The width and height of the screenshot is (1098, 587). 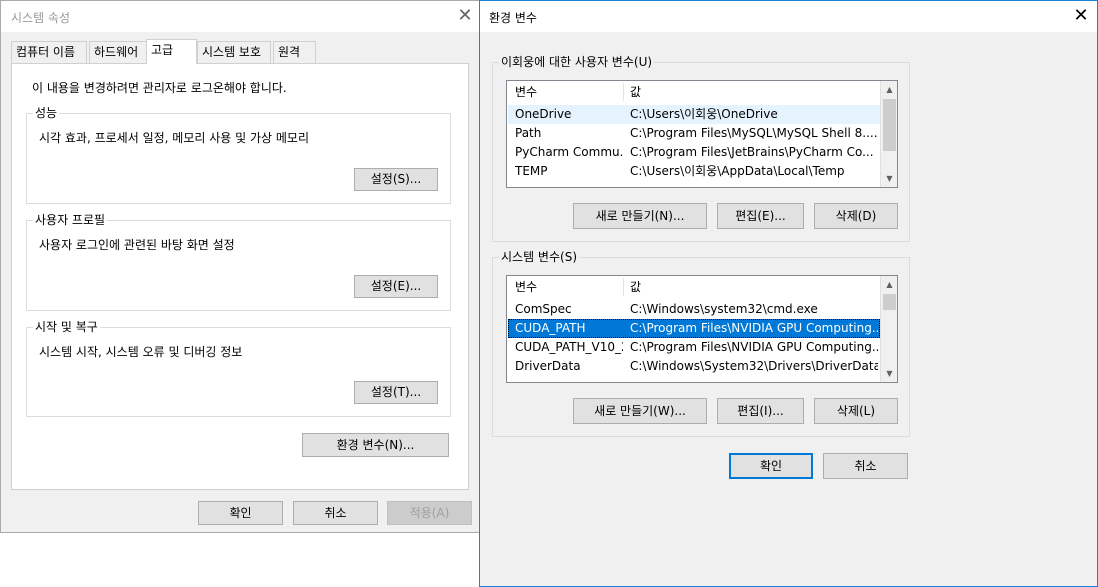 What do you see at coordinates (548, 366) in the screenshot?
I see `variable-name: DriverData` at bounding box center [548, 366].